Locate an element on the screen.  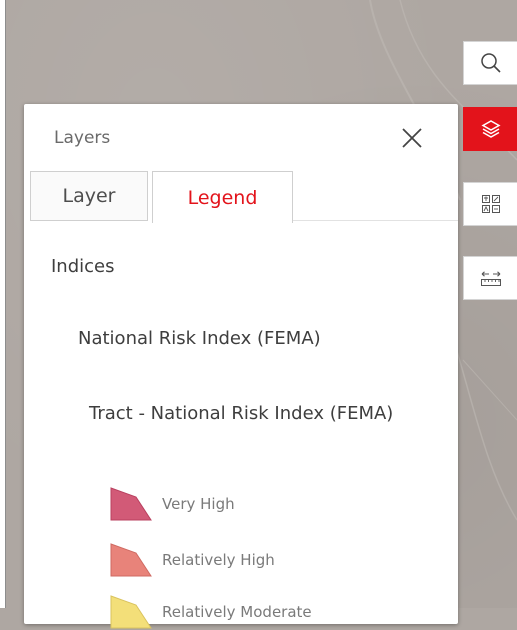
basemap-gallery-icon is located at coordinates (490, 204).